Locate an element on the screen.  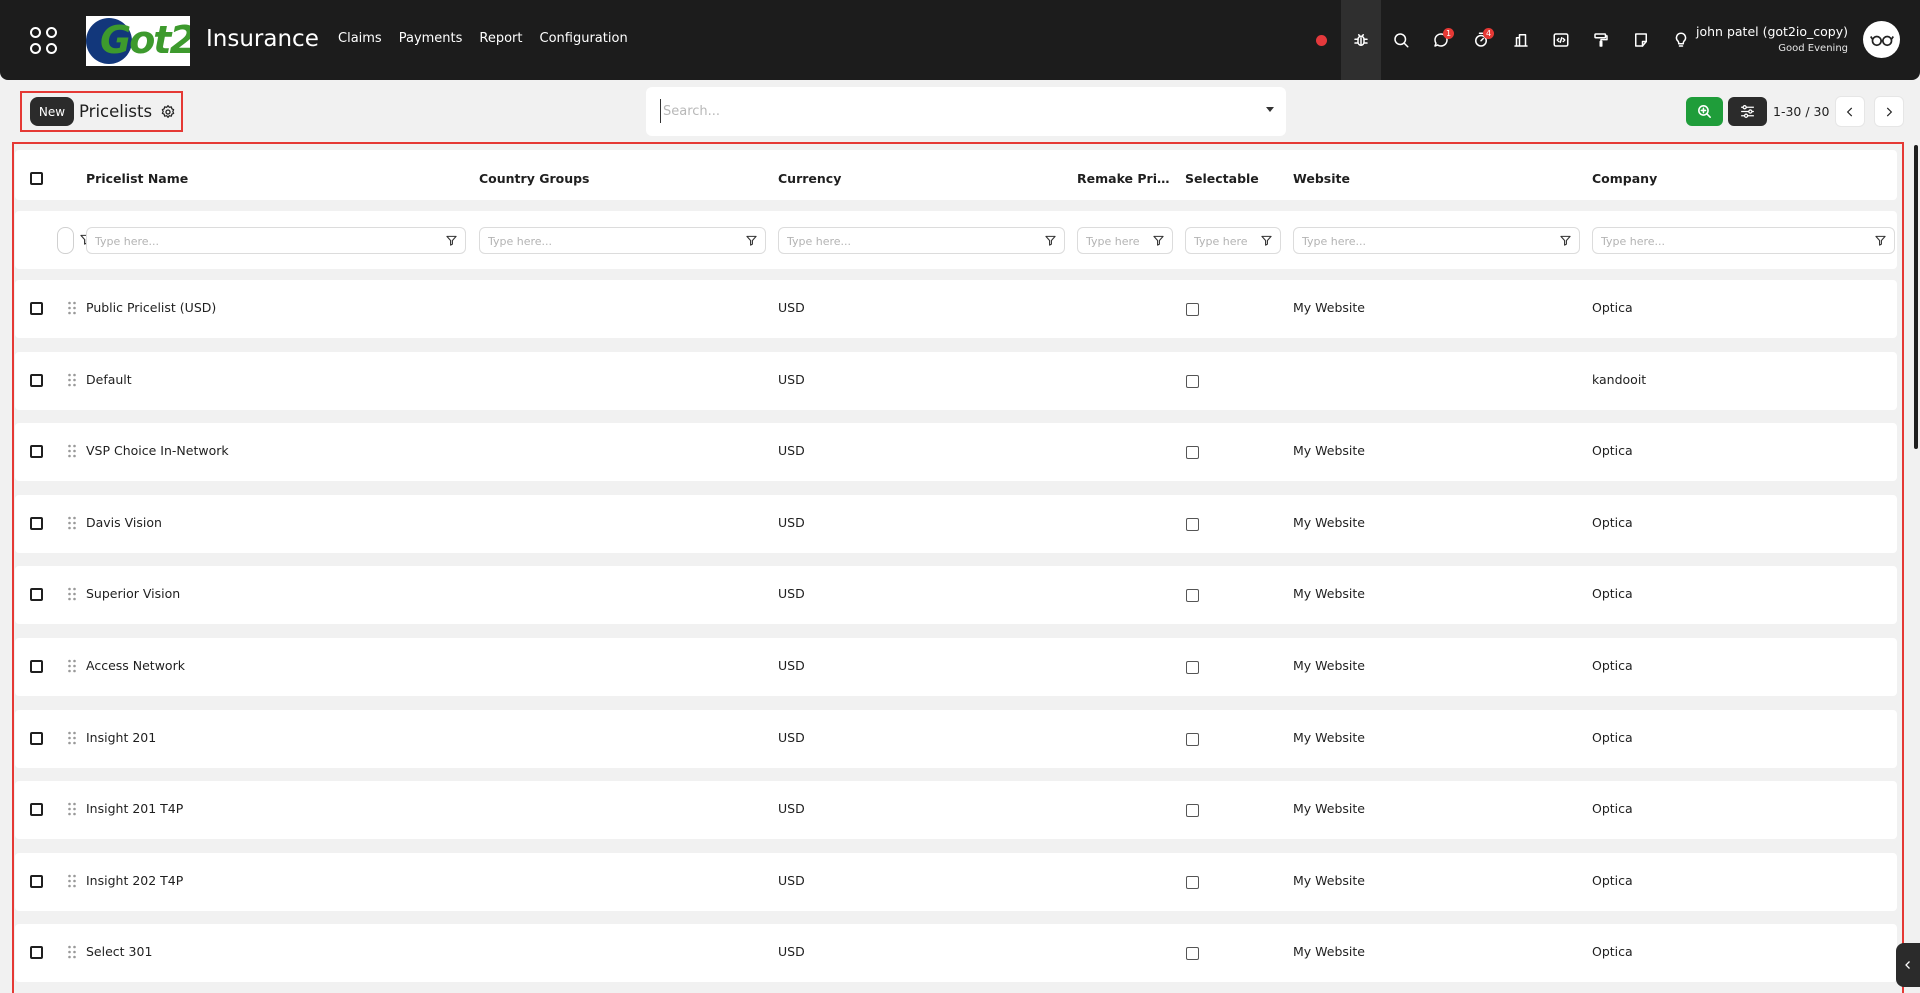
chevron-left-icon is located at coordinates (1907, 965).